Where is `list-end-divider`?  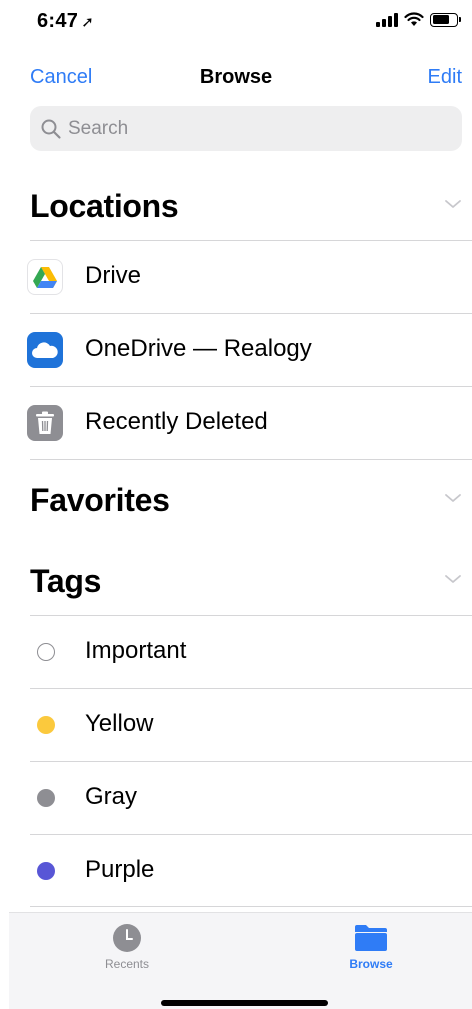
list-end-divider is located at coordinates (236, 906).